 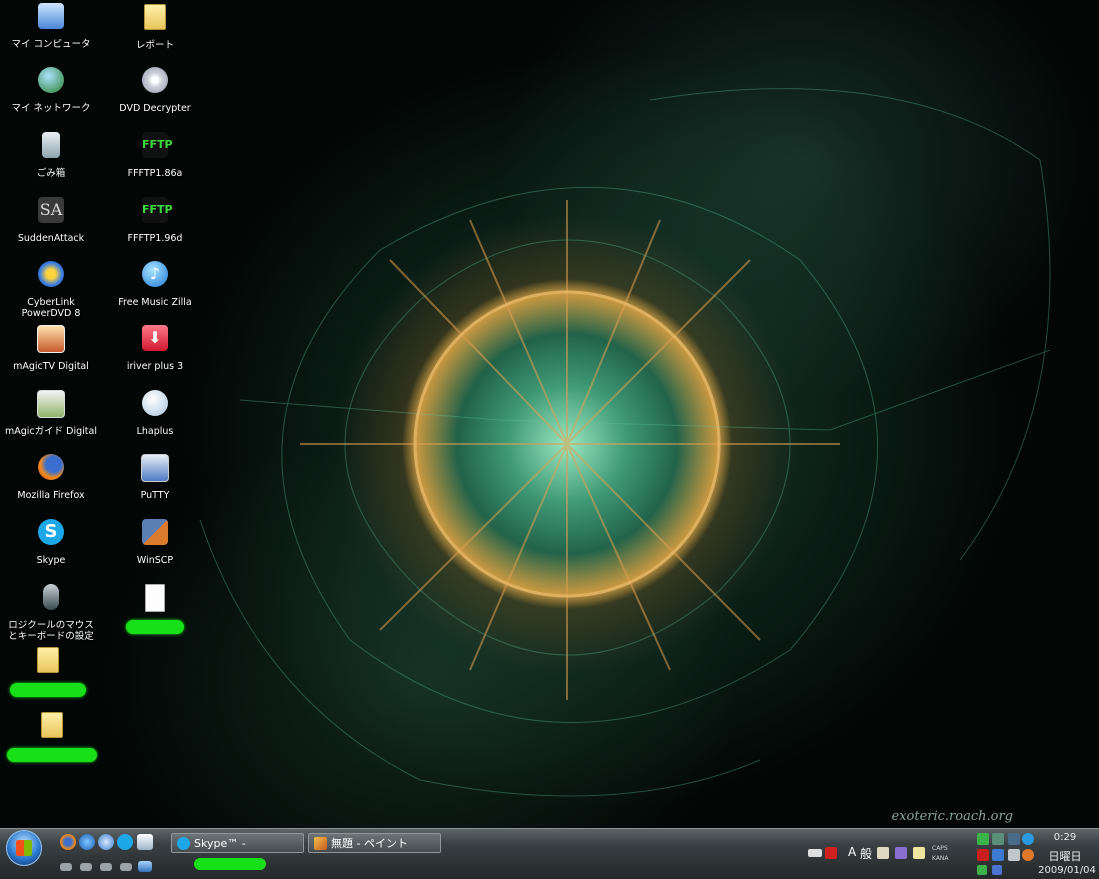 What do you see at coordinates (1065, 856) in the screenshot?
I see `clock-day: 日曜日` at bounding box center [1065, 856].